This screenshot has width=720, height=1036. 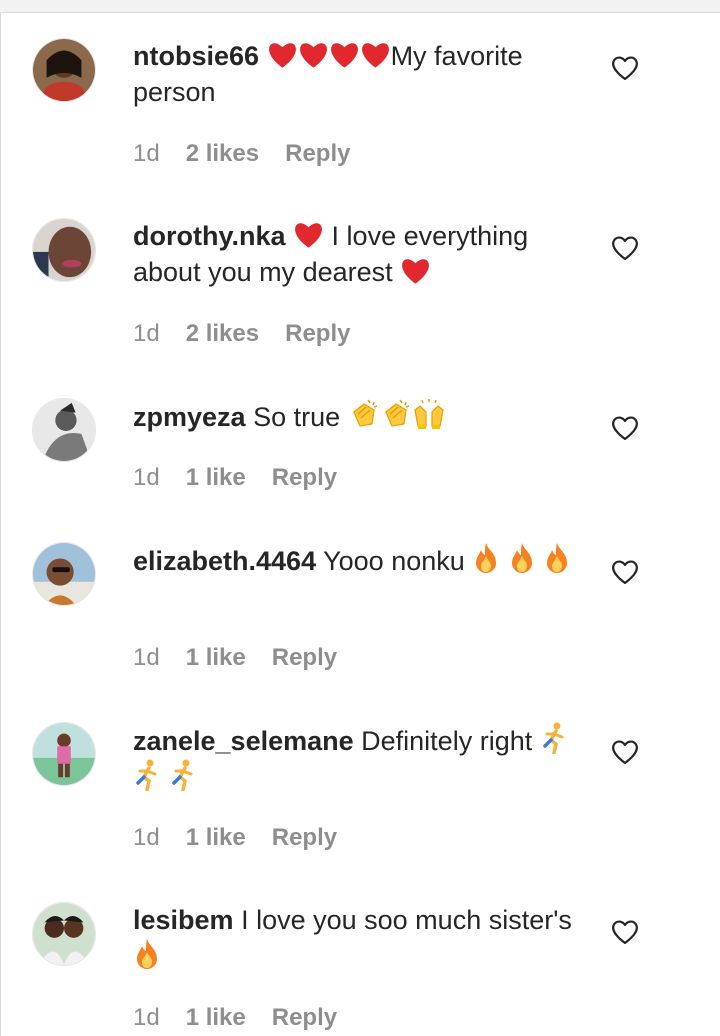 What do you see at coordinates (363, 938) in the screenshot?
I see `comment-text: lesibem I love you soo much sister's` at bounding box center [363, 938].